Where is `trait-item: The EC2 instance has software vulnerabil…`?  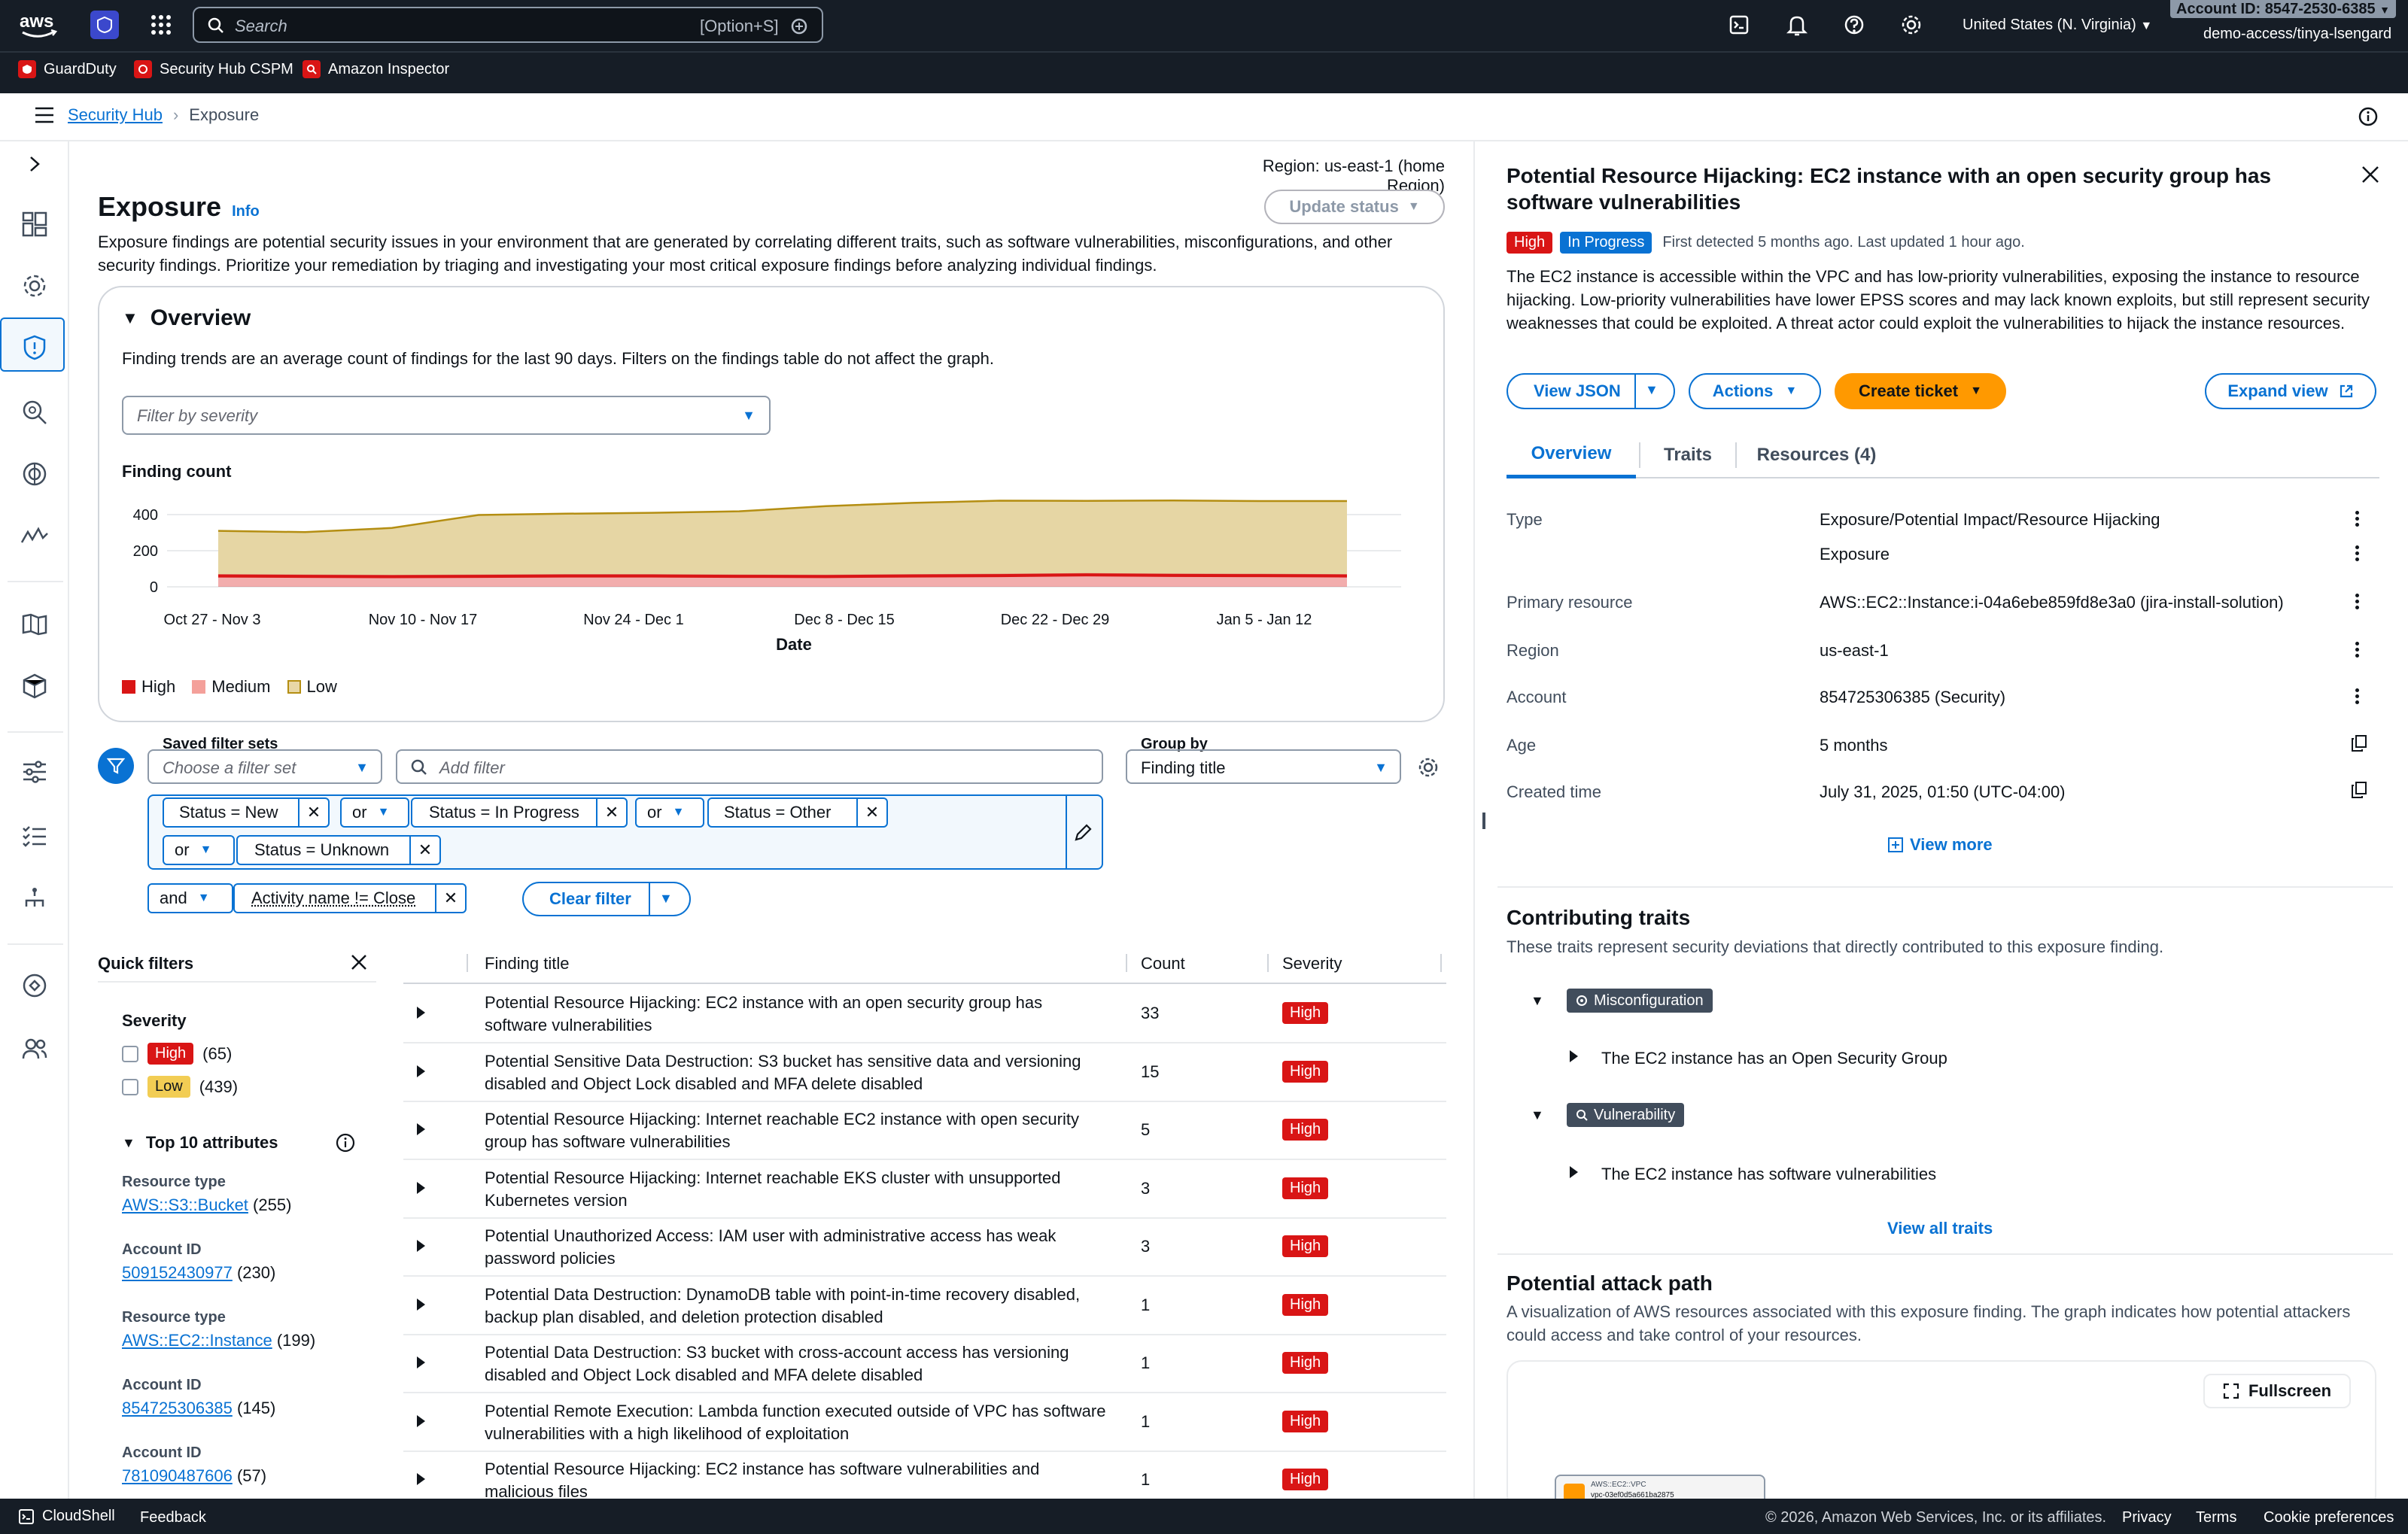 trait-item: The EC2 instance has software vulnerabil… is located at coordinates (1768, 1174).